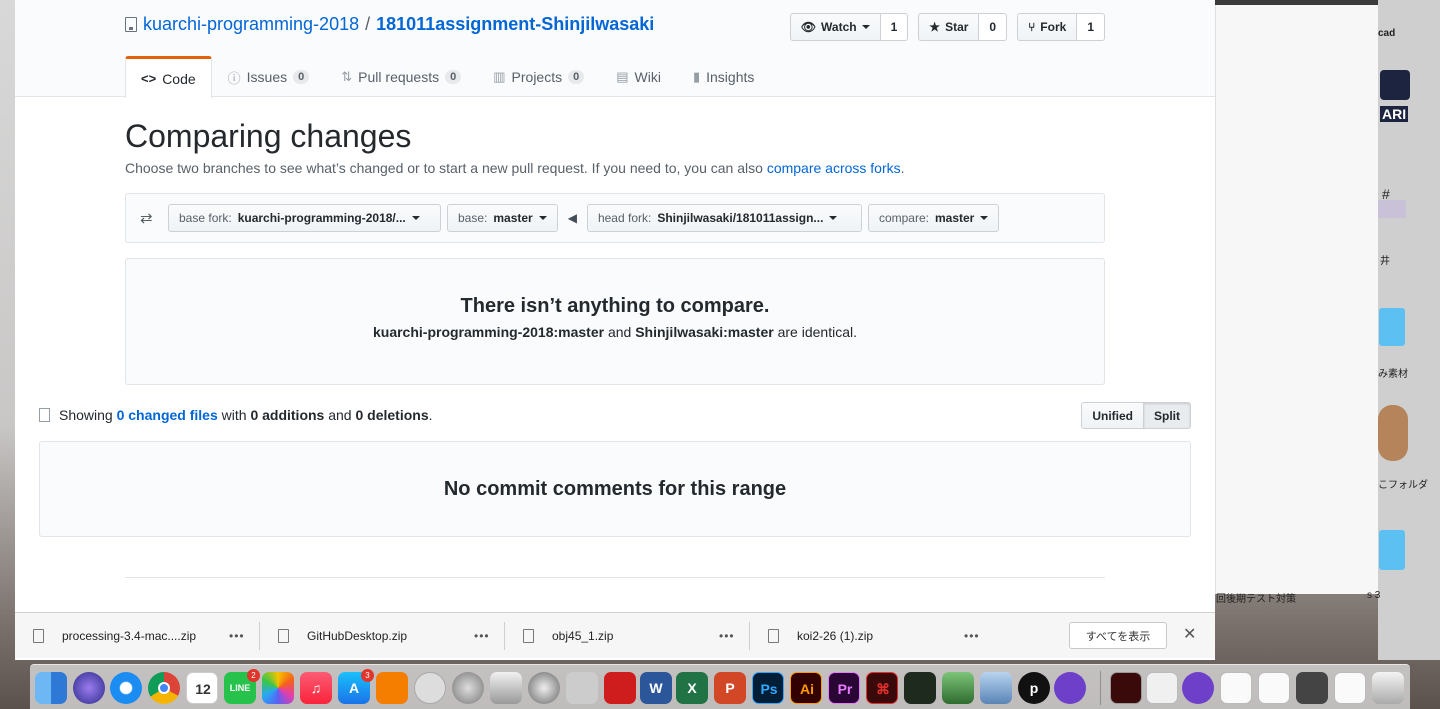  What do you see at coordinates (834, 168) in the screenshot?
I see `compare-across-forks-link: compare across forks` at bounding box center [834, 168].